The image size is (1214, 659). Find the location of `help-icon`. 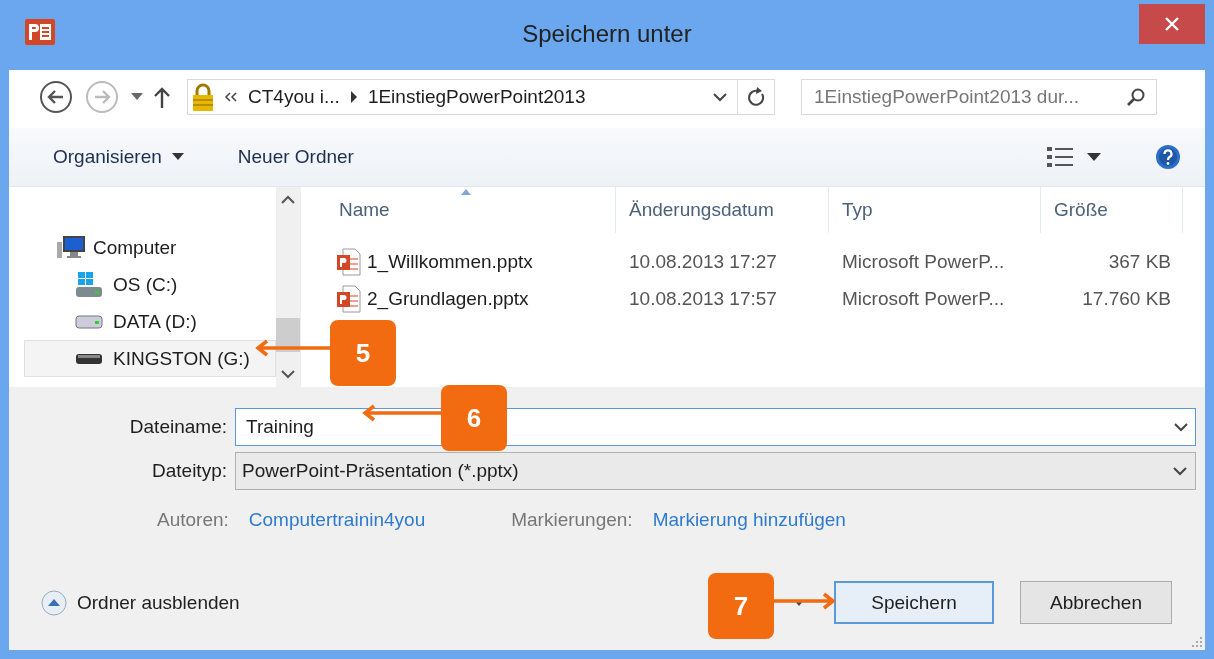

help-icon is located at coordinates (1168, 157).